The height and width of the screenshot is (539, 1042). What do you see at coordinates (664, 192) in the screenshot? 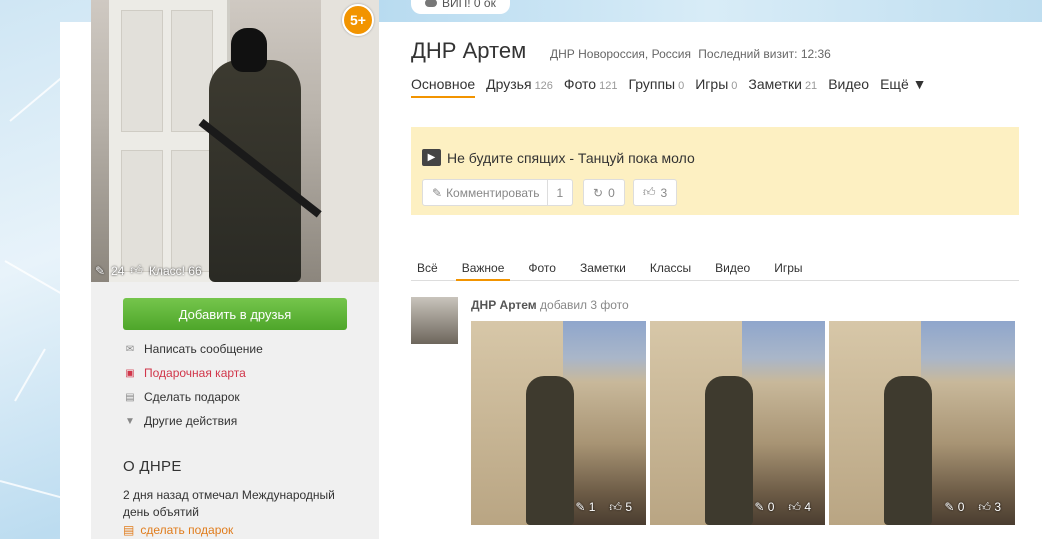
I see `like-count: 3` at bounding box center [664, 192].